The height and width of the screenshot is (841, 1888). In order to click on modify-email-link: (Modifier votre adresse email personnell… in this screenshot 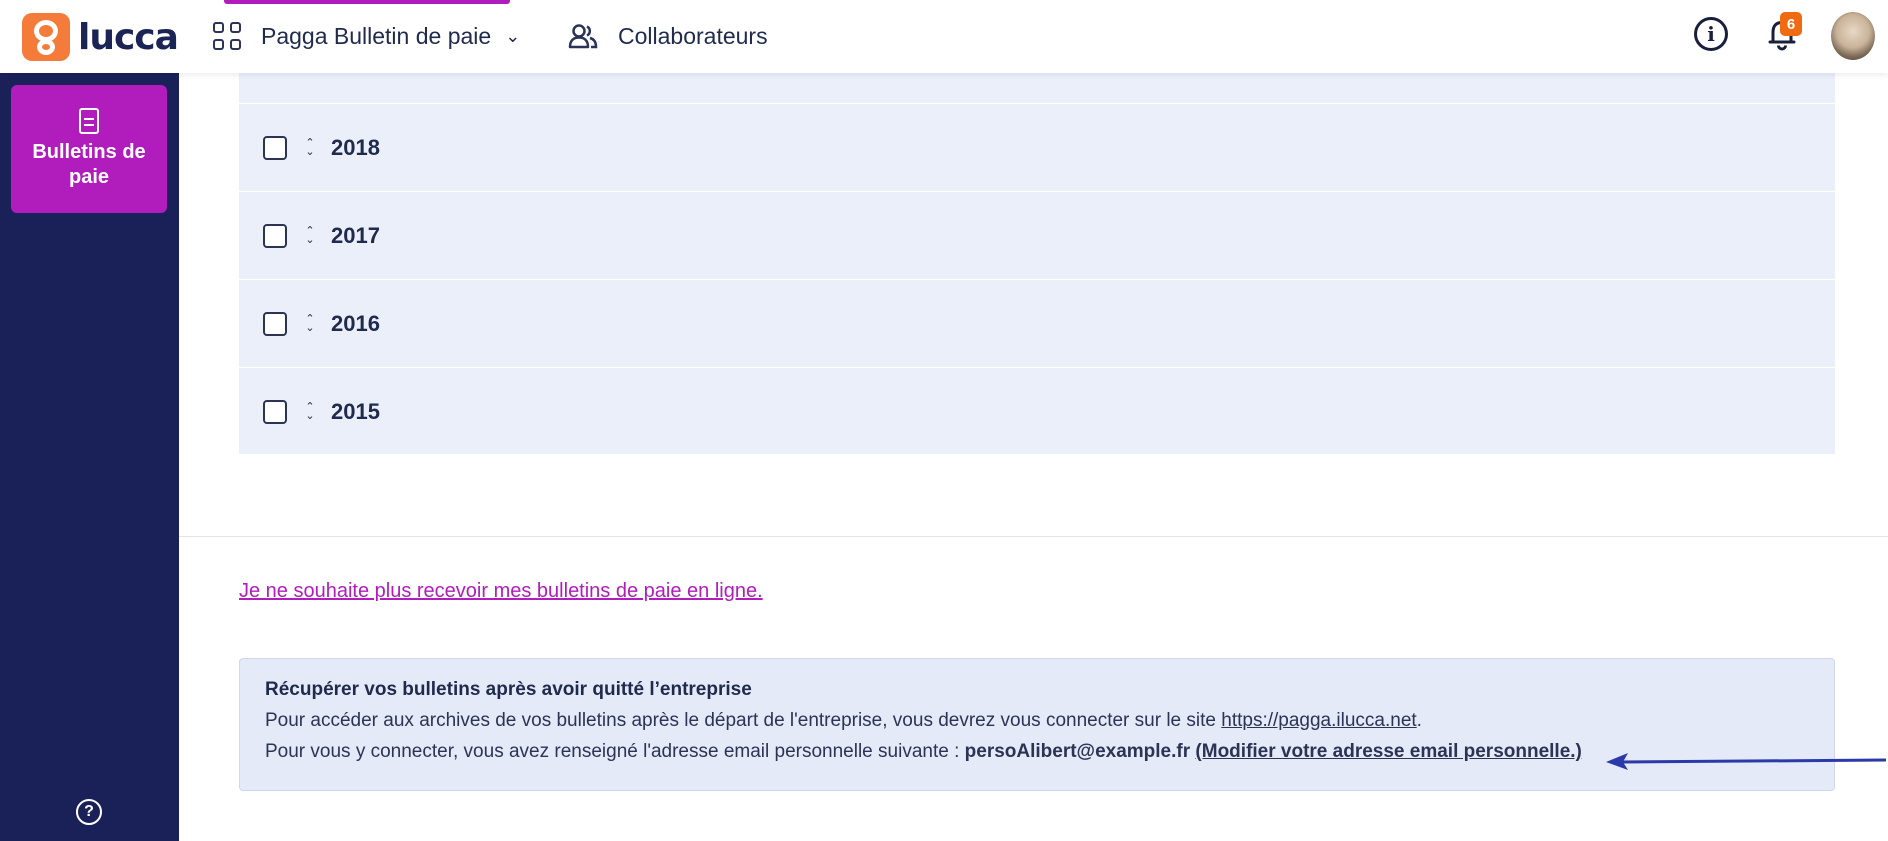, I will do `click(1388, 751)`.